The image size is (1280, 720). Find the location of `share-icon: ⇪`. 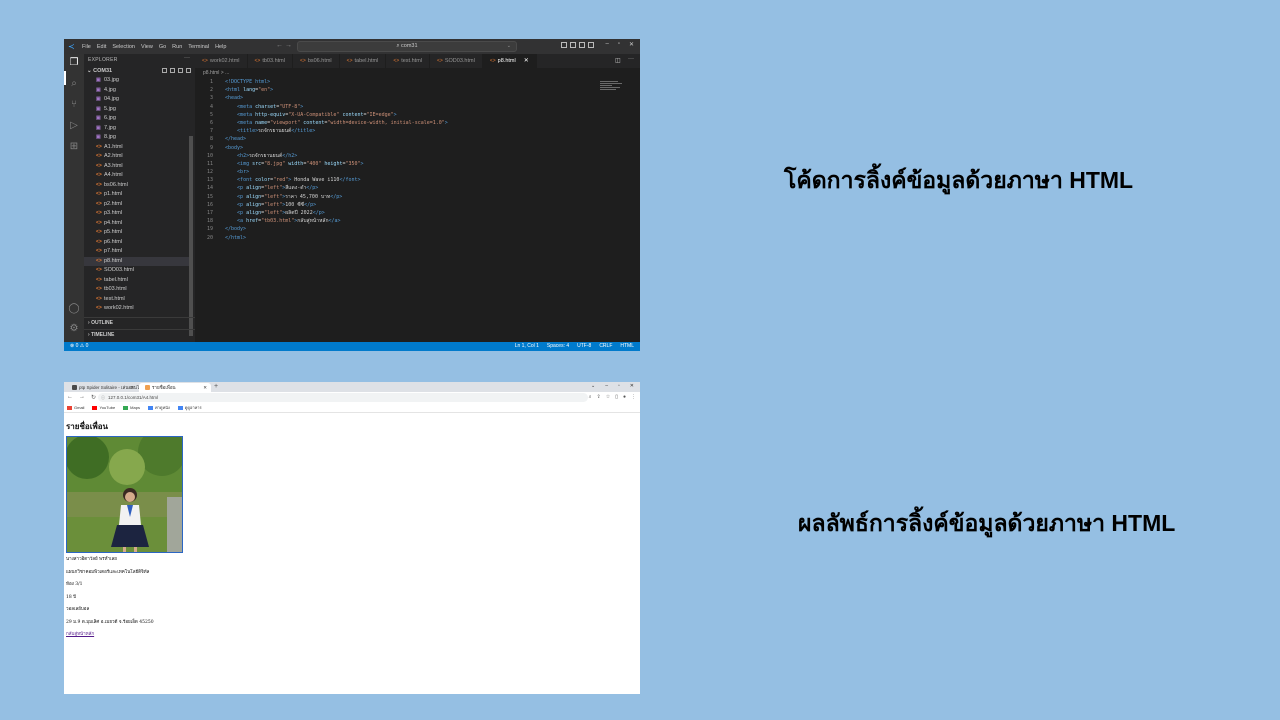

share-icon: ⇪ is located at coordinates (599, 397).